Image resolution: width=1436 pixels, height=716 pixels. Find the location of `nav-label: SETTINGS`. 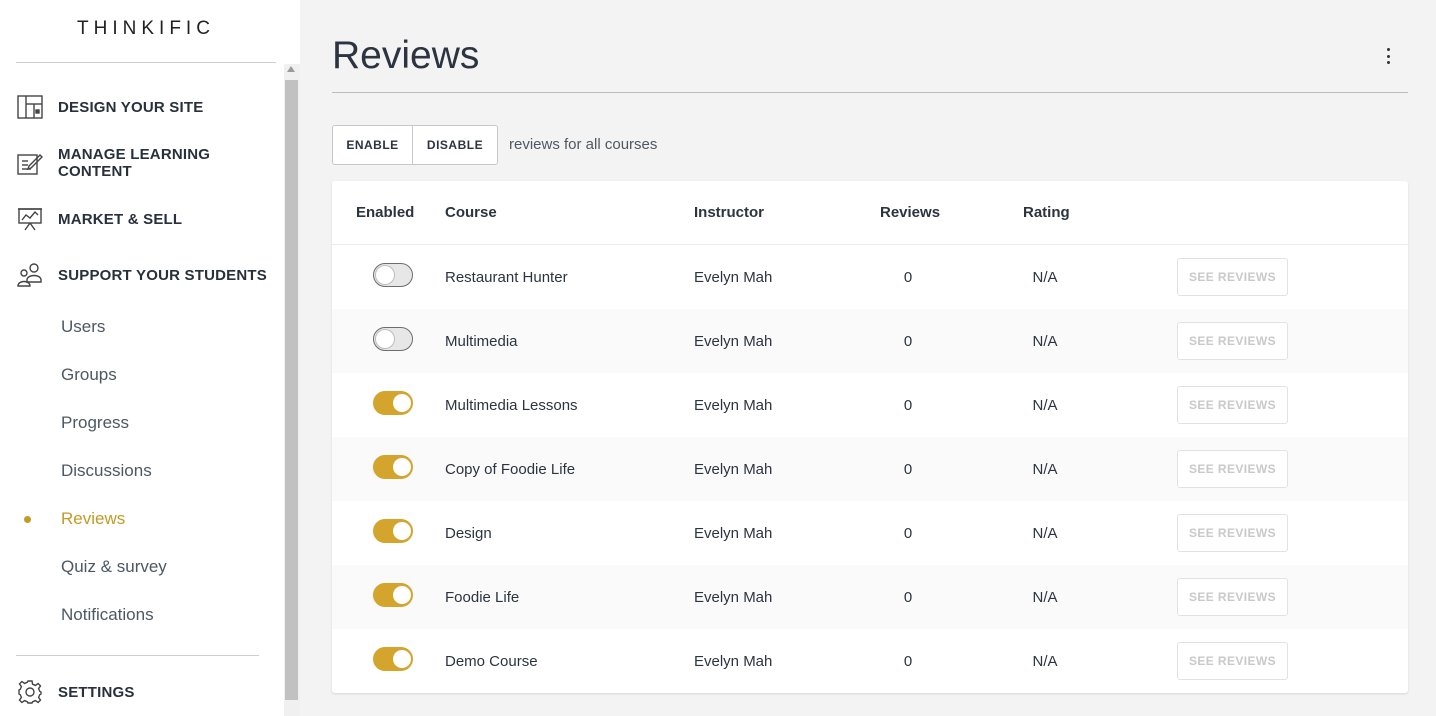

nav-label: SETTINGS is located at coordinates (96, 692).